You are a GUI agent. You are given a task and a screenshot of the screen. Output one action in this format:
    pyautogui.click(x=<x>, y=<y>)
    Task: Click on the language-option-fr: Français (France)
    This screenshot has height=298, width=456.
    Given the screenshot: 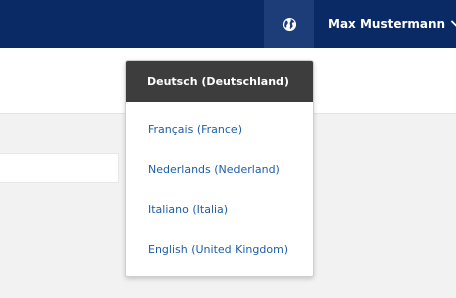 What is the action you would take?
    pyautogui.click(x=219, y=129)
    